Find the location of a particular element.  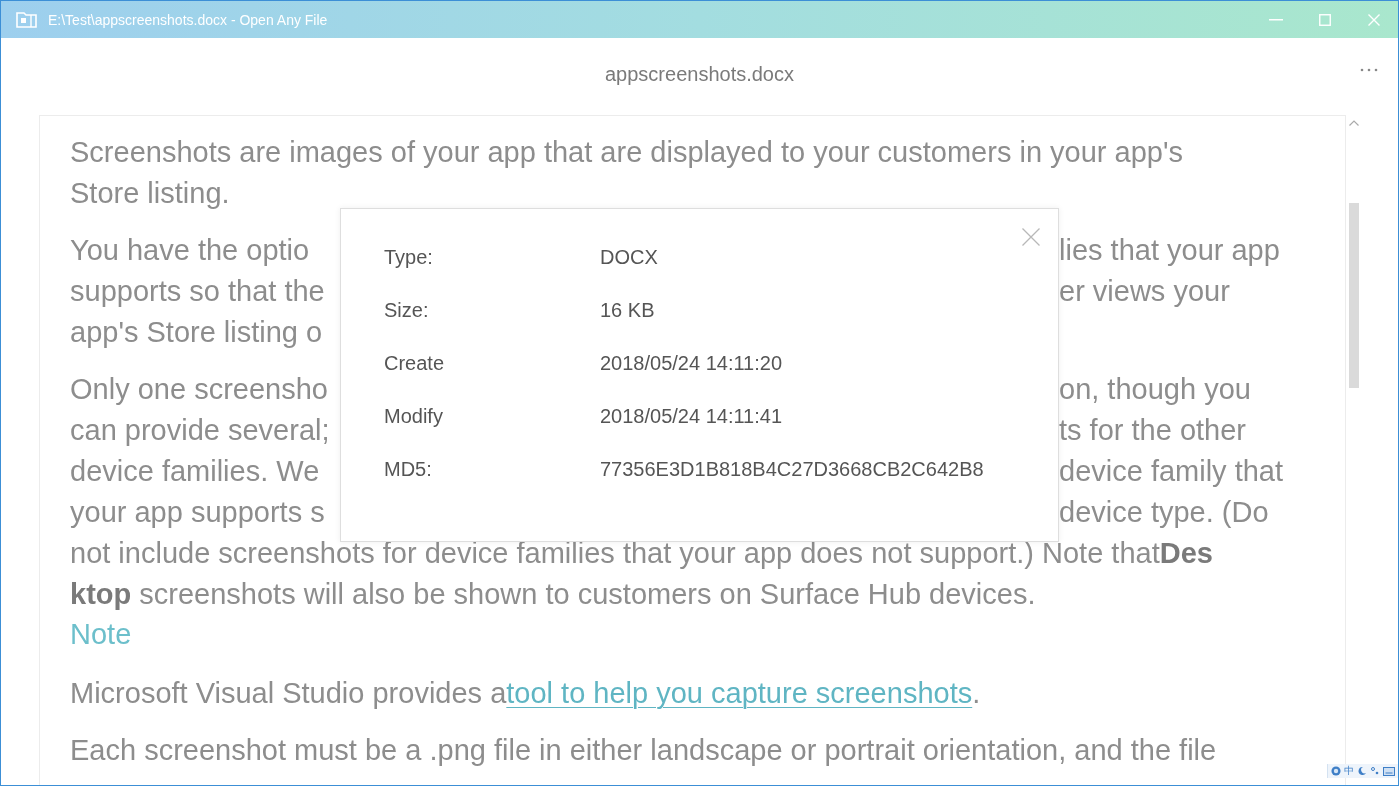

paragraph: Screenshots are images of your app that are displayed to your customers in your app's Store listing. is located at coordinates (626, 173).